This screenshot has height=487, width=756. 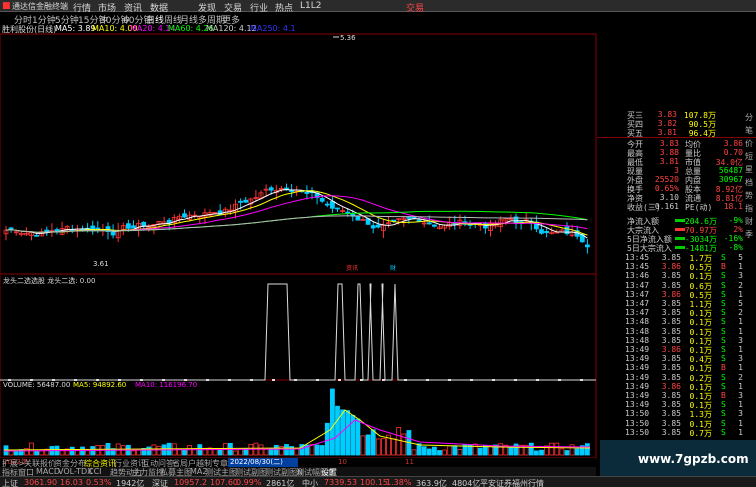 I want to click on quote-value: 3.86, so click(x=733, y=143).